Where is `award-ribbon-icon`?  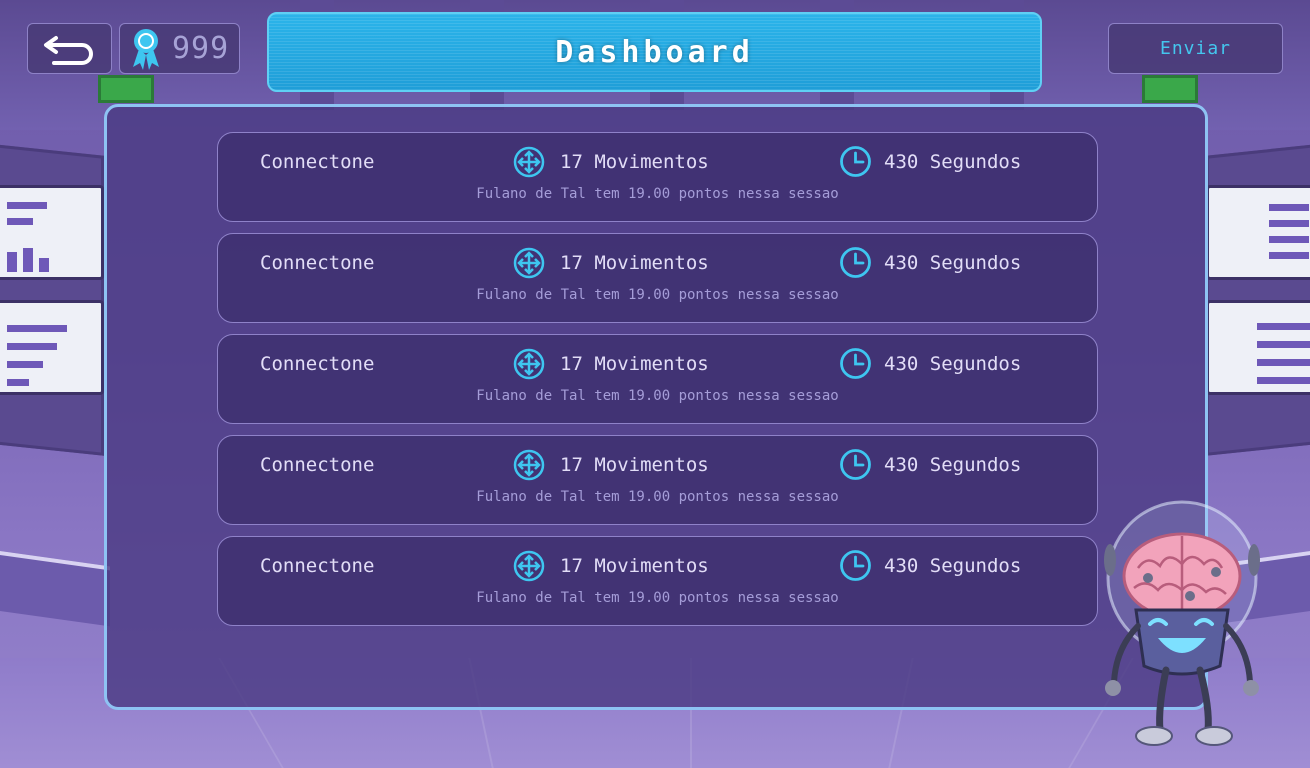
award-ribbon-icon is located at coordinates (146, 49).